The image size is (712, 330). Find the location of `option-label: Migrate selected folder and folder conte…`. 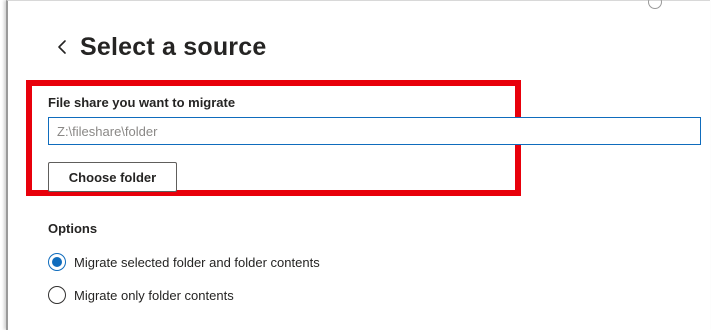

option-label: Migrate selected folder and folder conte… is located at coordinates (197, 262).